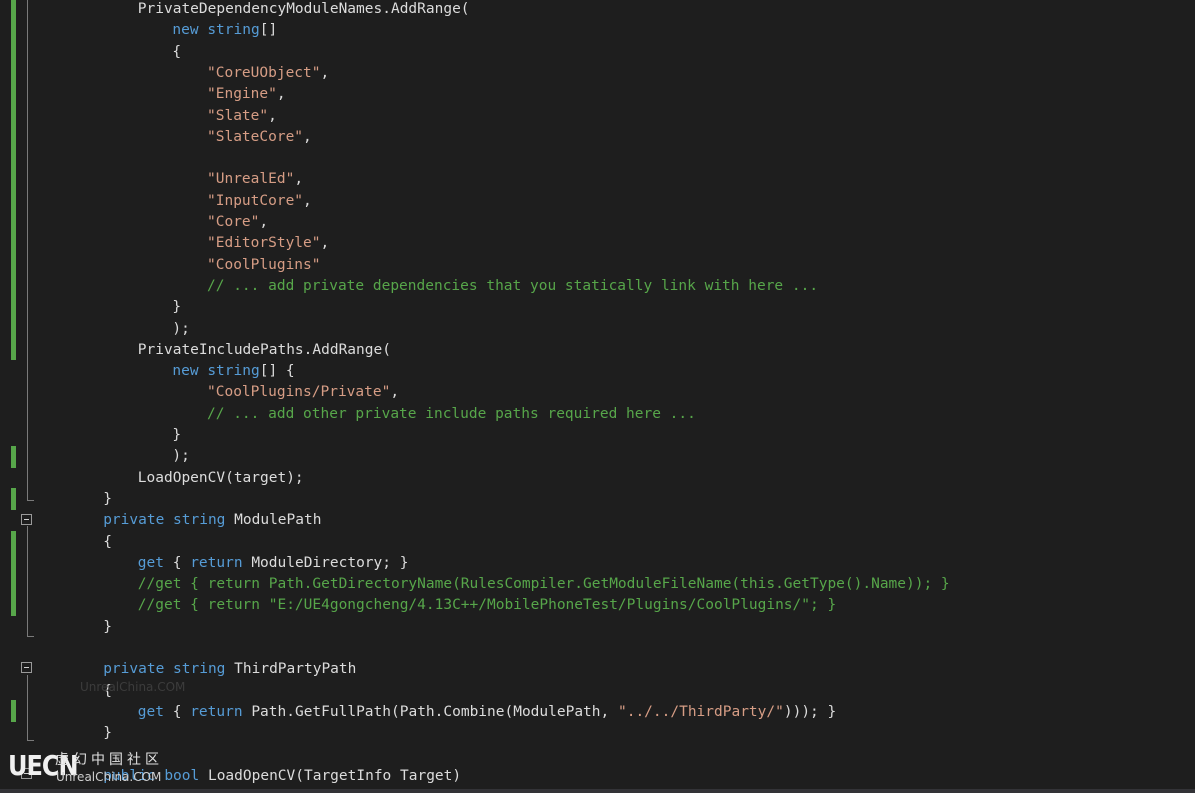 Image resolution: width=1195 pixels, height=793 pixels. Describe the element at coordinates (264, 243) in the screenshot. I see `code-token: "EditorStyle"` at that location.